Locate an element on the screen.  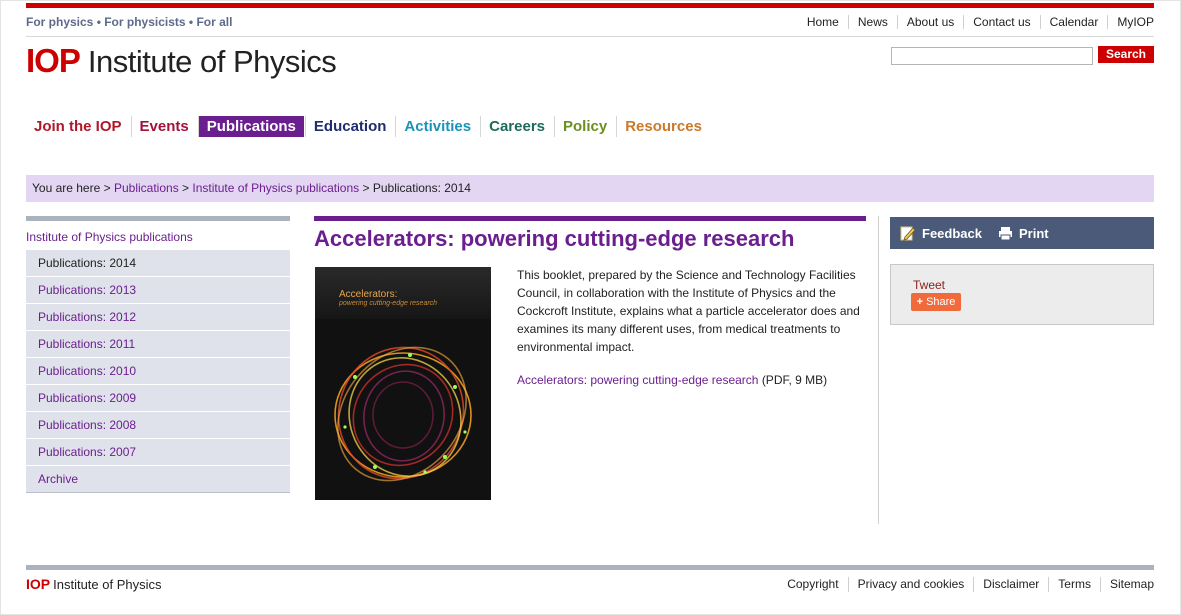
pencil-note-icon is located at coordinates (908, 233).